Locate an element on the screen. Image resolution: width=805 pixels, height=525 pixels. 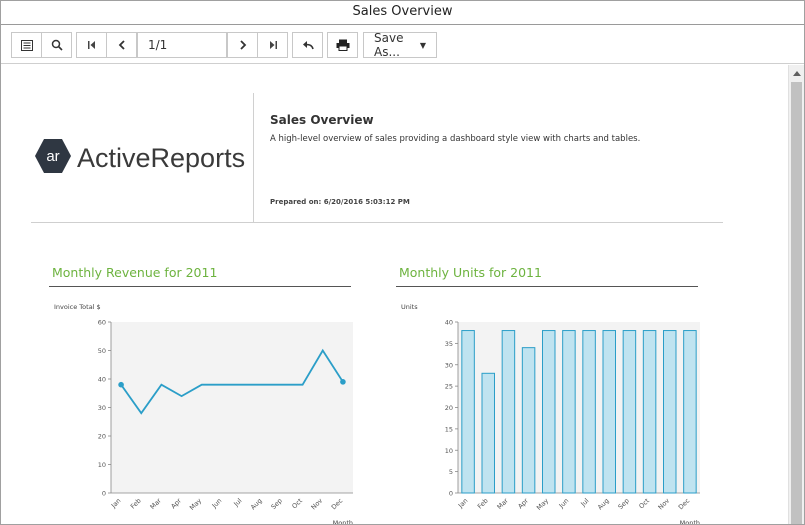
search-button is located at coordinates (56, 45).